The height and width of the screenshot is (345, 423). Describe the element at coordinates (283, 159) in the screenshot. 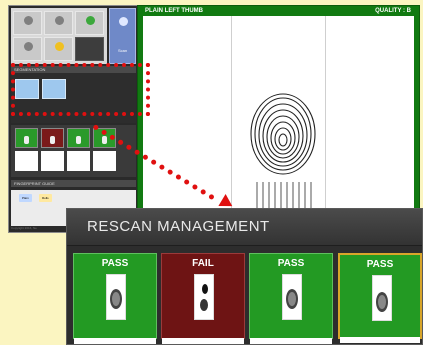

I see `fingerprint-image` at that location.